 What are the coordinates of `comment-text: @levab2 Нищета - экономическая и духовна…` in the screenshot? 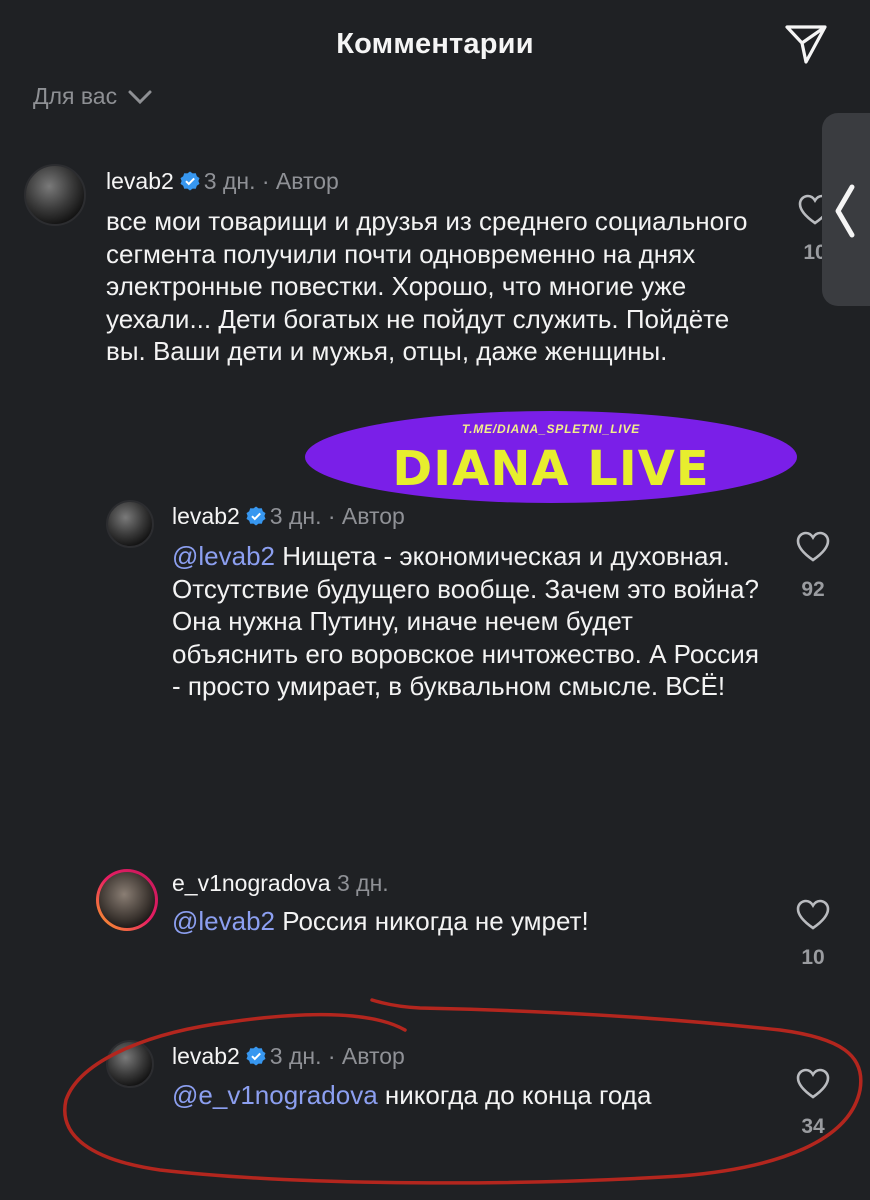 It's located at (467, 621).